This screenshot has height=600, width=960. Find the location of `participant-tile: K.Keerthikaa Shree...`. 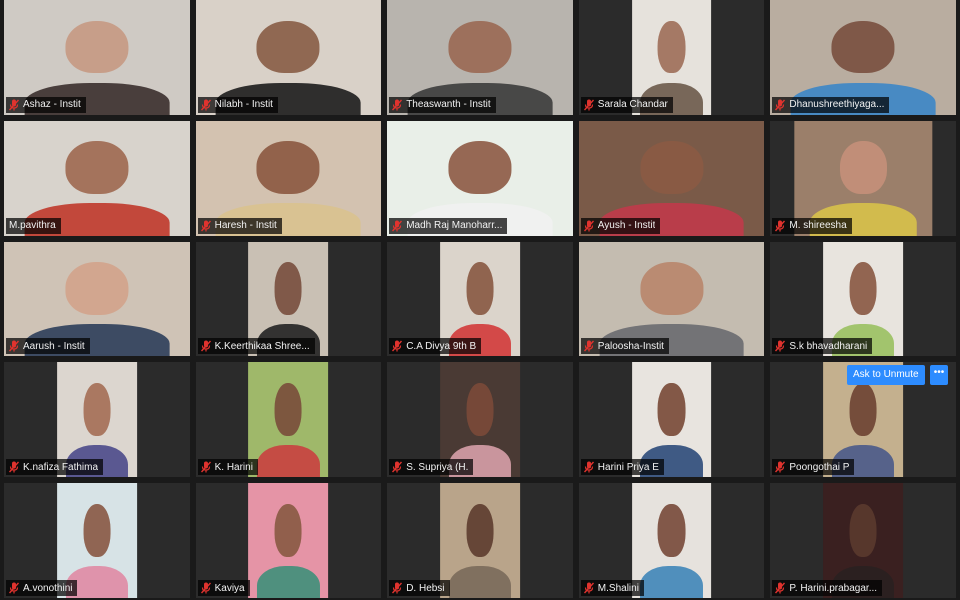

participant-tile: K.Keerthikaa Shree... is located at coordinates (288, 299).